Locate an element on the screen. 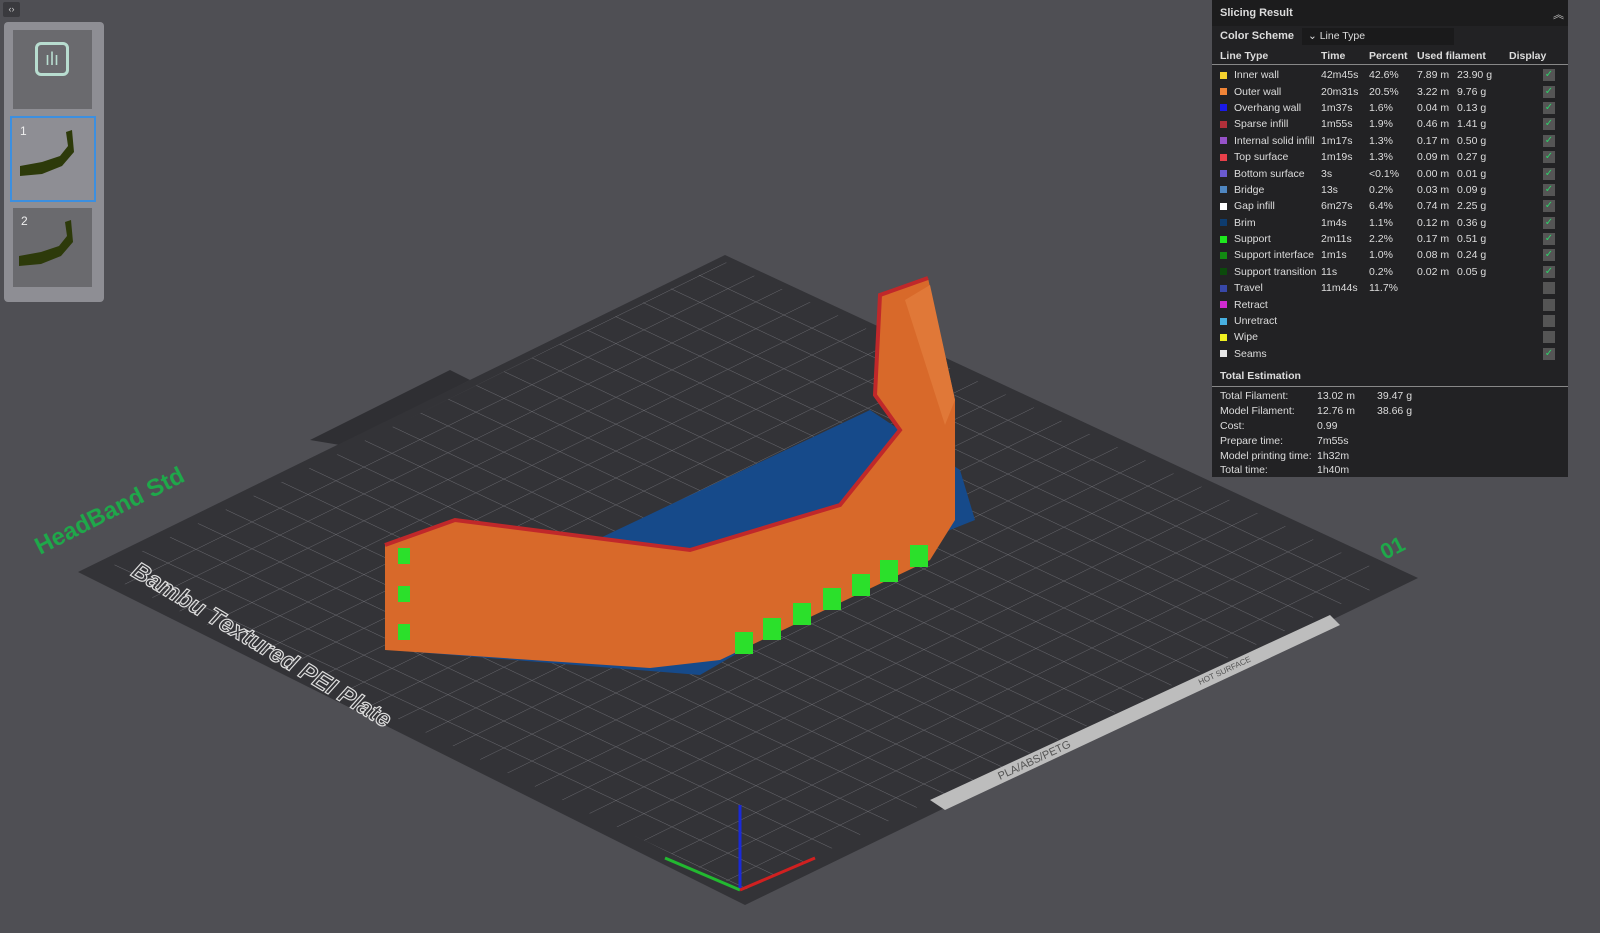 This screenshot has height=933, width=1600. line-type-row: Outer wall 20m31s 20.5% 3.22 m 9.76 g ✓ is located at coordinates (1390, 91).